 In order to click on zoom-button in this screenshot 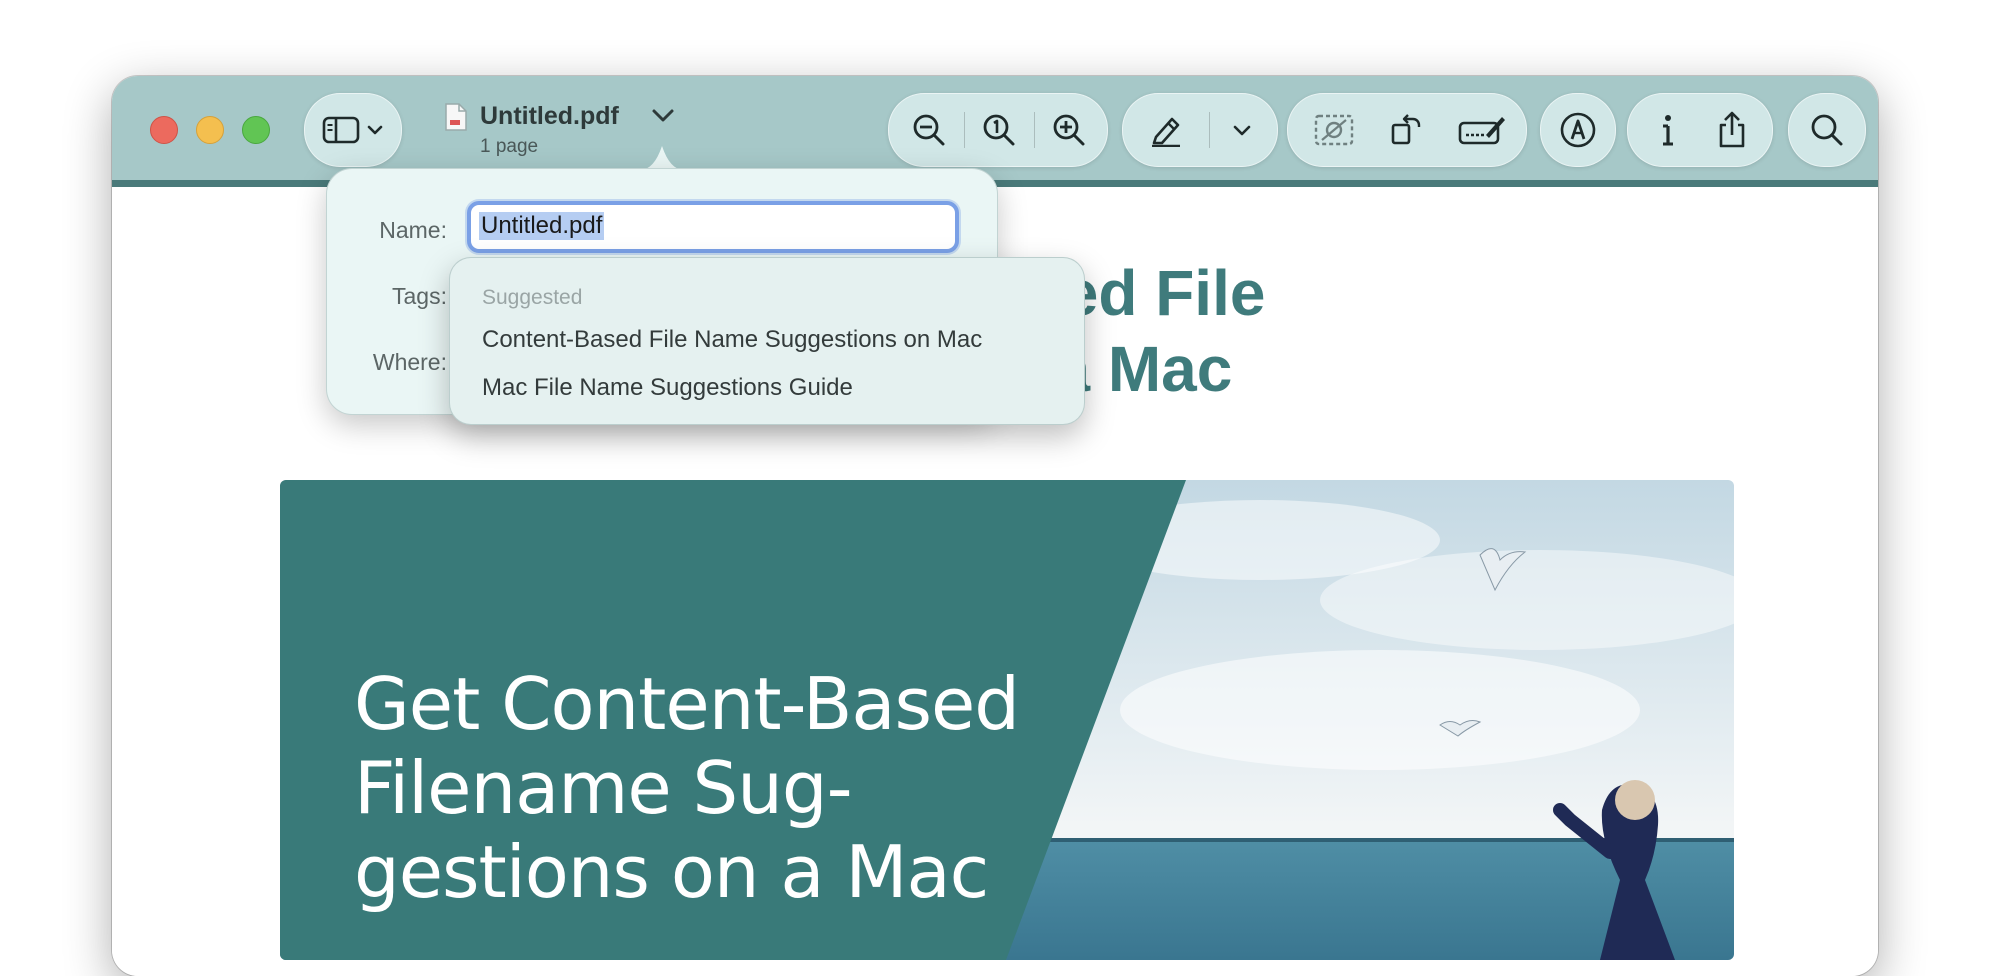, I will do `click(256, 130)`.